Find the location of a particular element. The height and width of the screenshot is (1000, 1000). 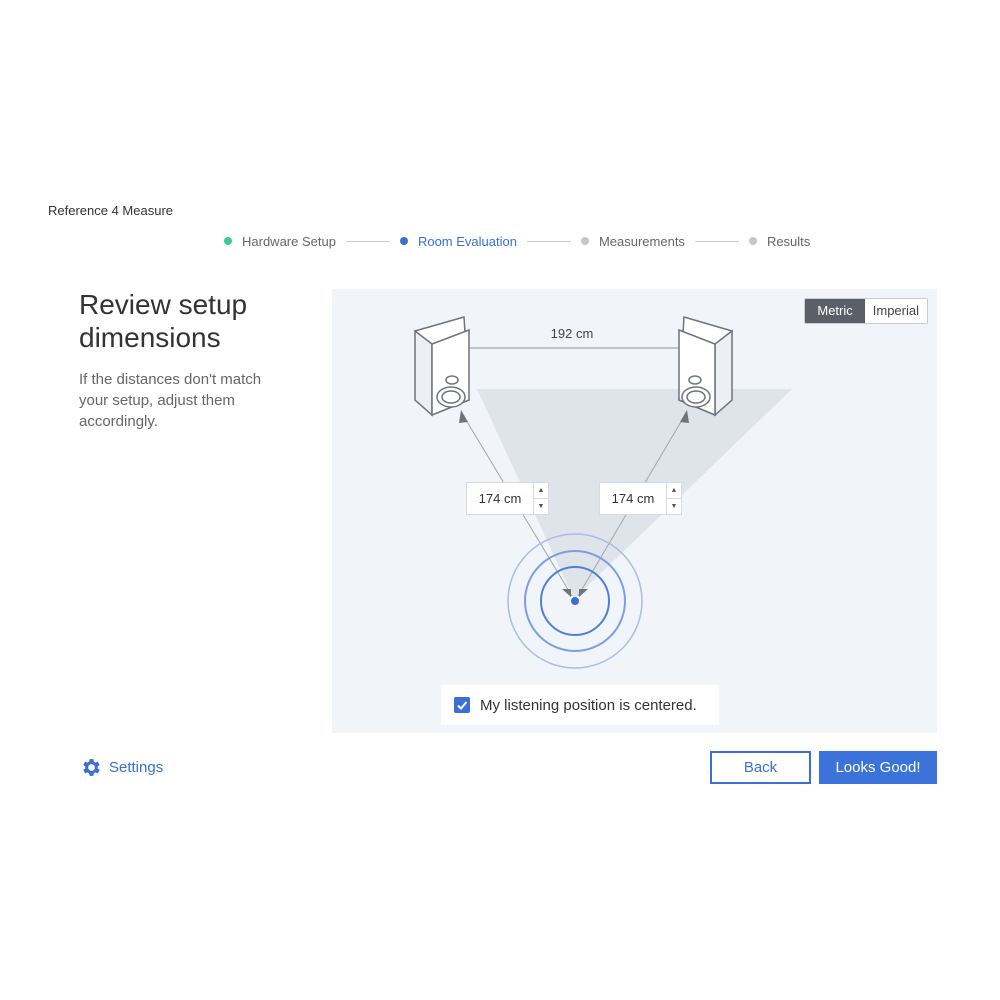

step-label: Hardware Setup is located at coordinates (289, 241).